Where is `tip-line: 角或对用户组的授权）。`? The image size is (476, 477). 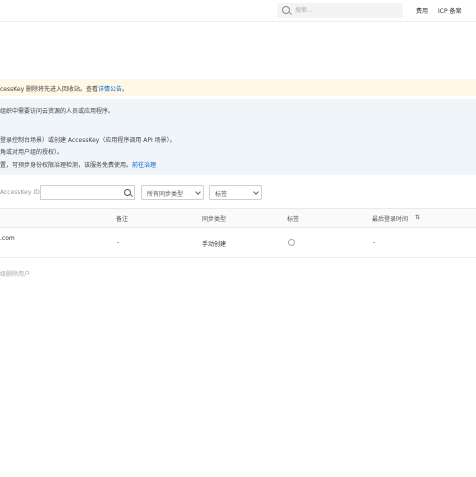 tip-line: 角或对用户组的授权）。 is located at coordinates (32, 152).